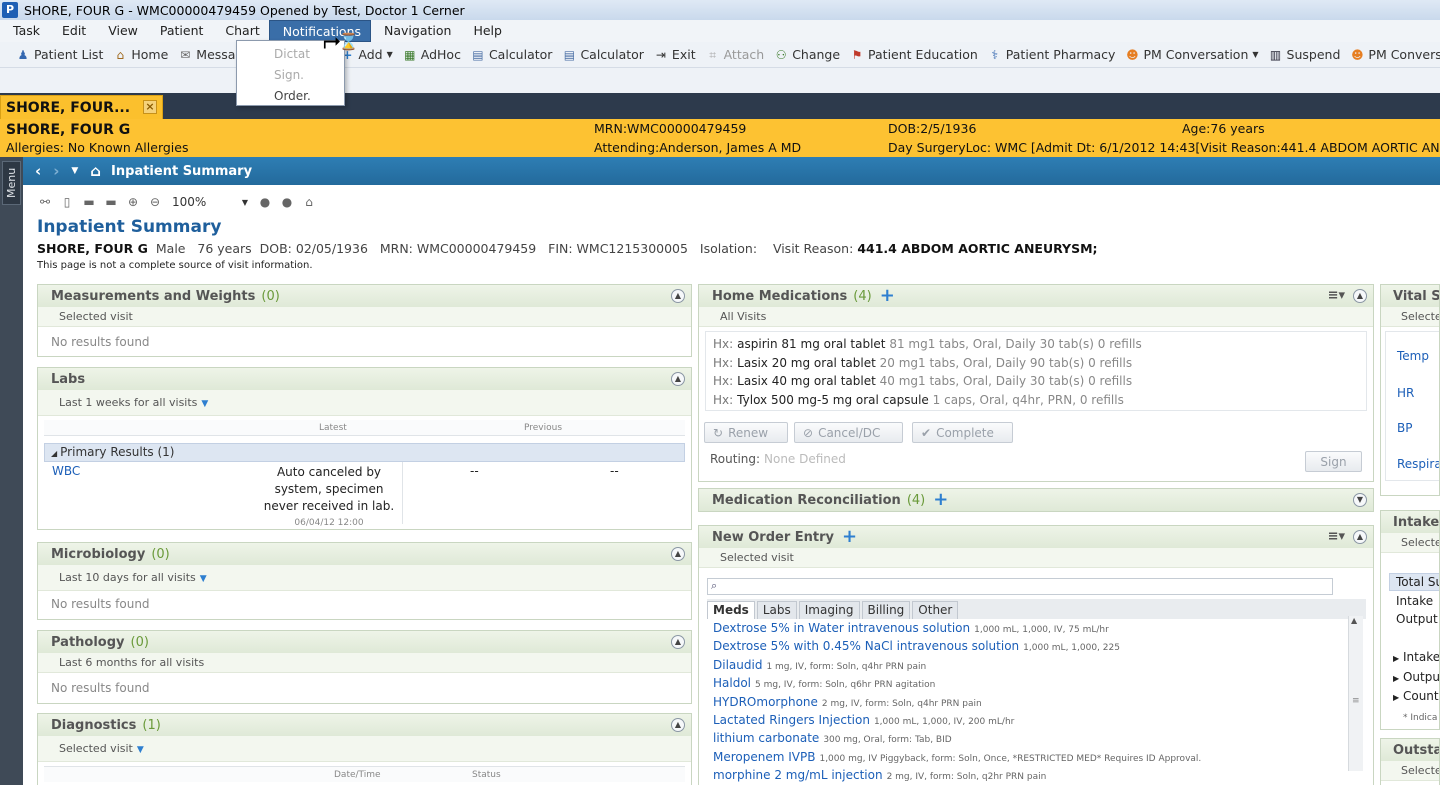 The height and width of the screenshot is (785, 1440). Describe the element at coordinates (1393, 54) in the screenshot. I see `pm-conversa-button: ☻PM Conversa` at that location.